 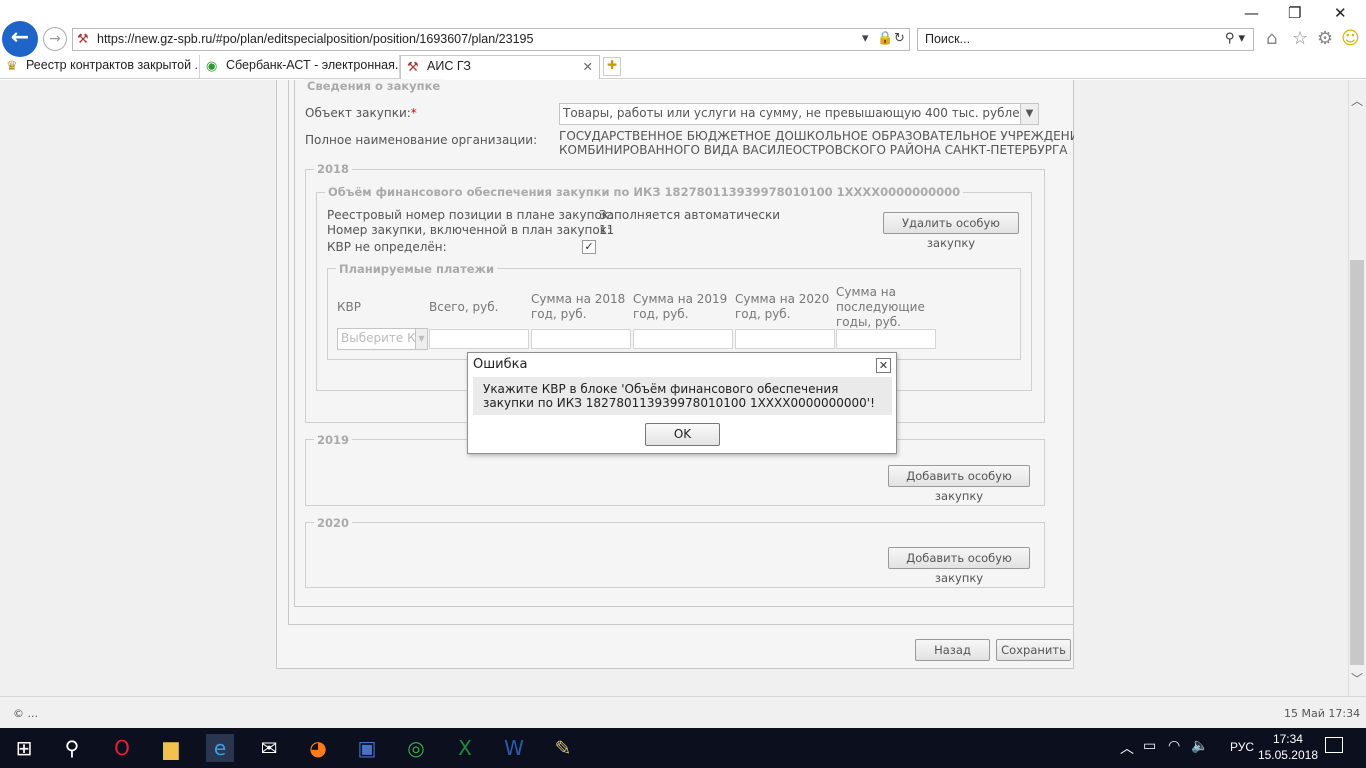 What do you see at coordinates (951, 231) in the screenshot?
I see `delete-special-purchase-button: Удалить особую закупку` at bounding box center [951, 231].